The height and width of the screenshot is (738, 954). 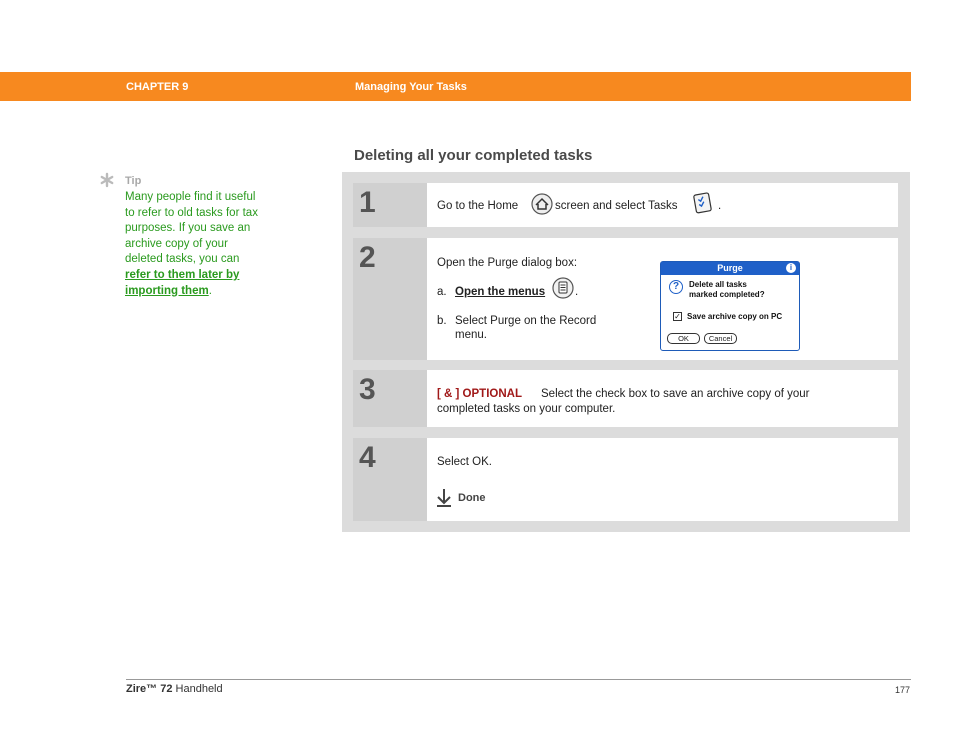 What do you see at coordinates (210, 290) in the screenshot?
I see `tip-period: .` at bounding box center [210, 290].